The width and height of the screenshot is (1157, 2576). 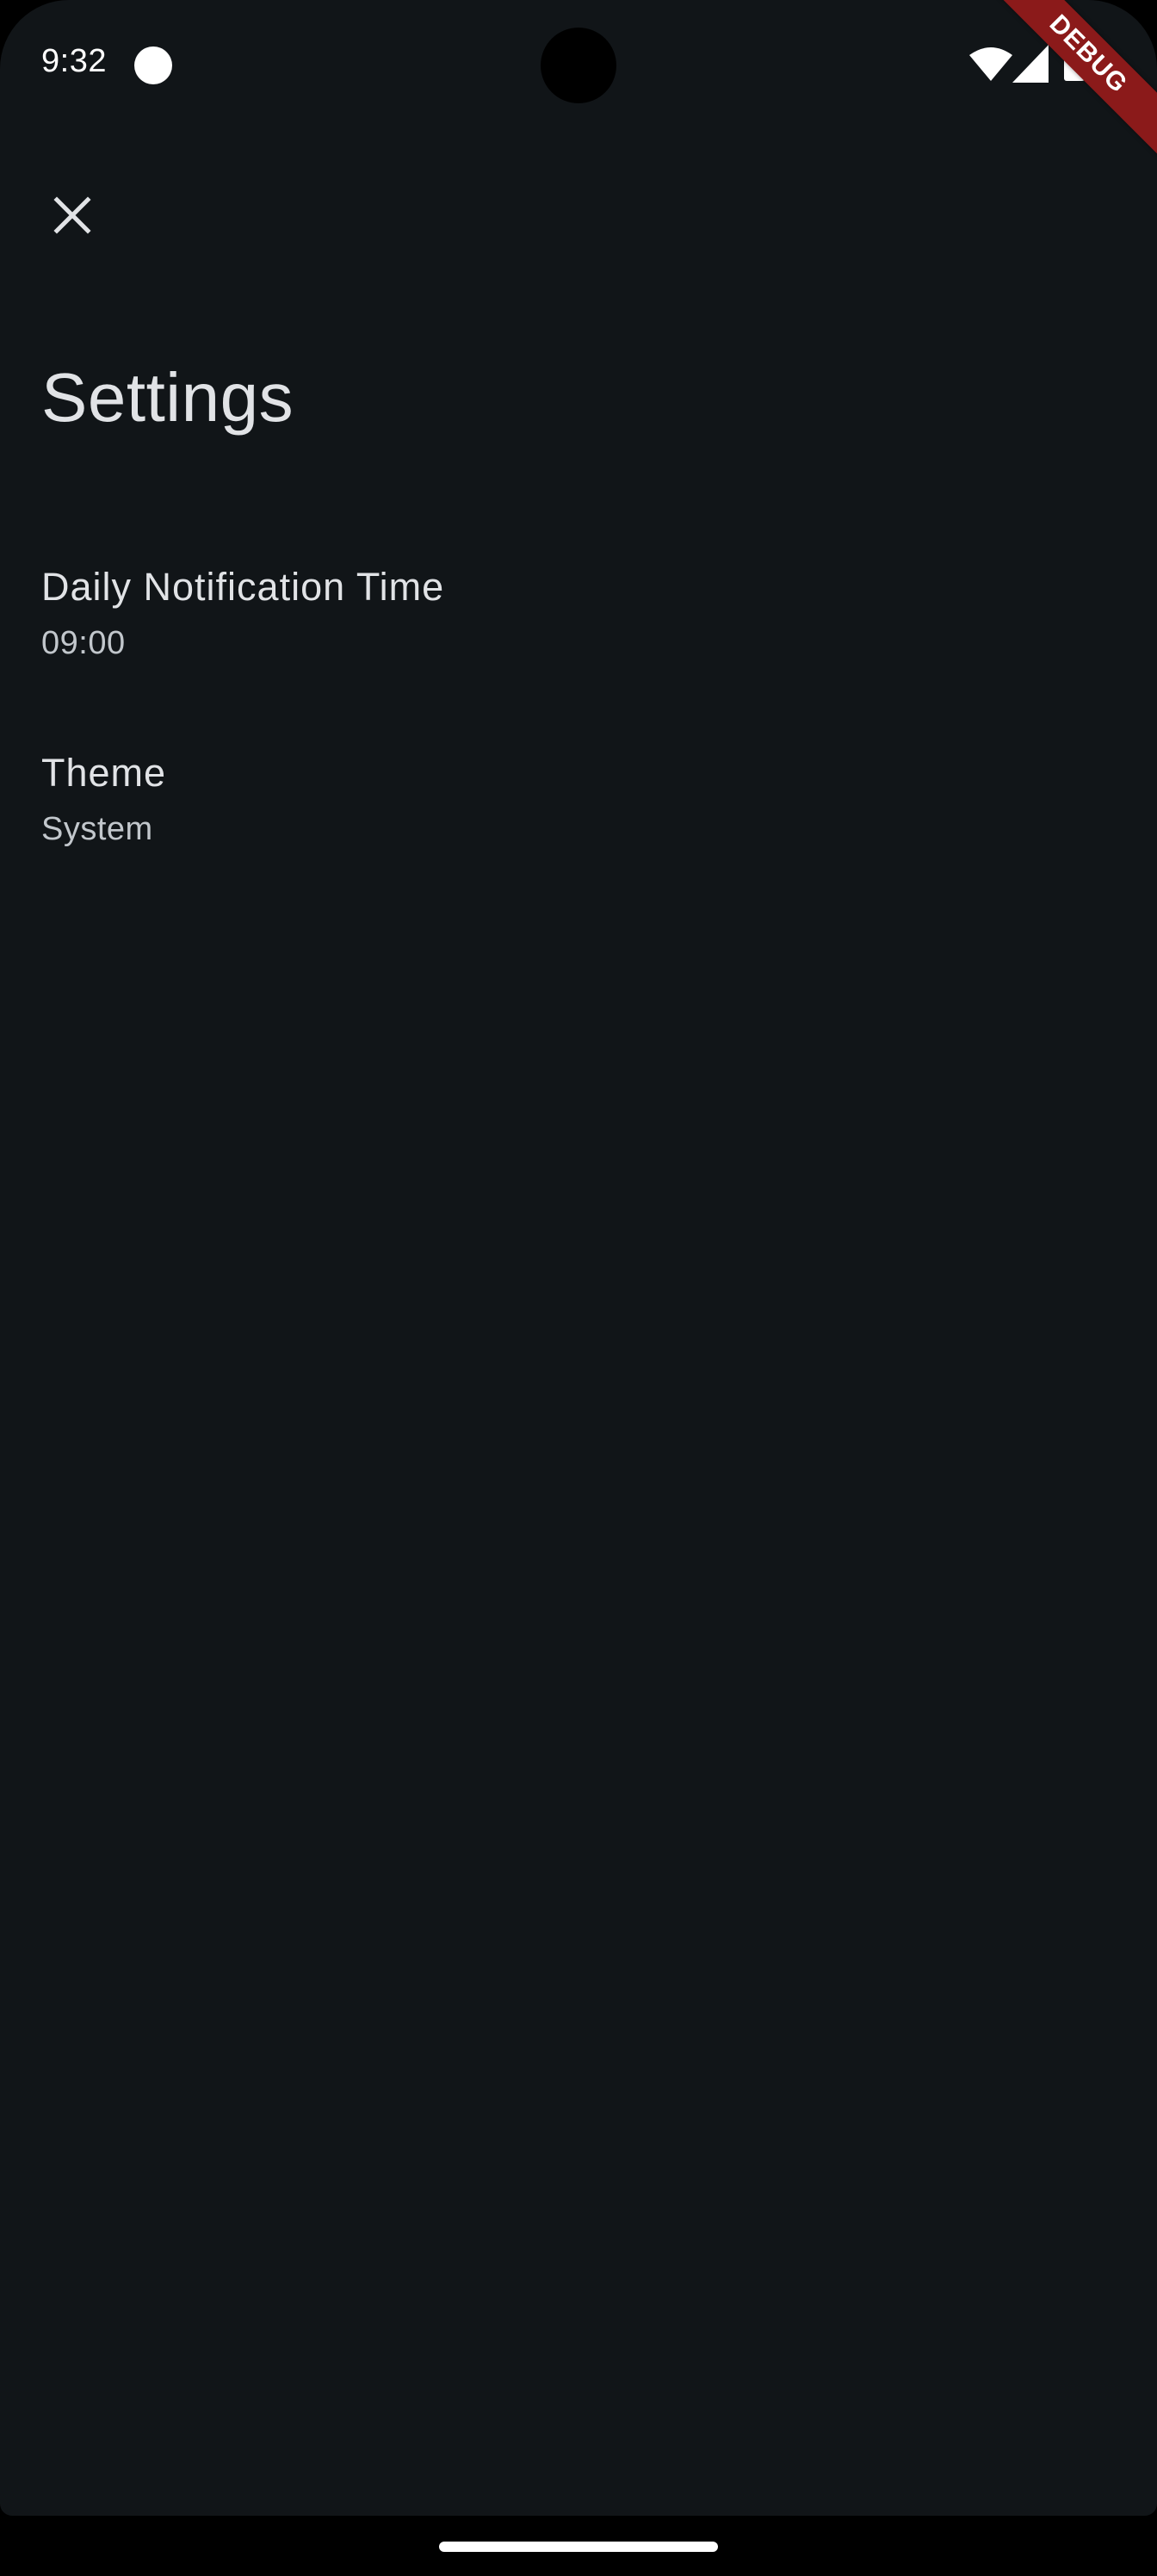 What do you see at coordinates (74, 61) in the screenshot?
I see `status-time: 9:32` at bounding box center [74, 61].